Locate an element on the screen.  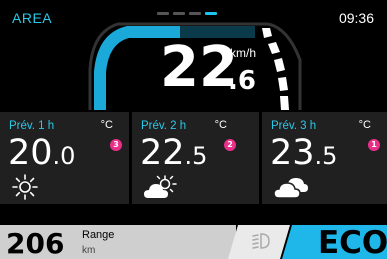
forecast-card-2h: Prév. 2 h °C 2 22.5 is located at coordinates (195, 158).